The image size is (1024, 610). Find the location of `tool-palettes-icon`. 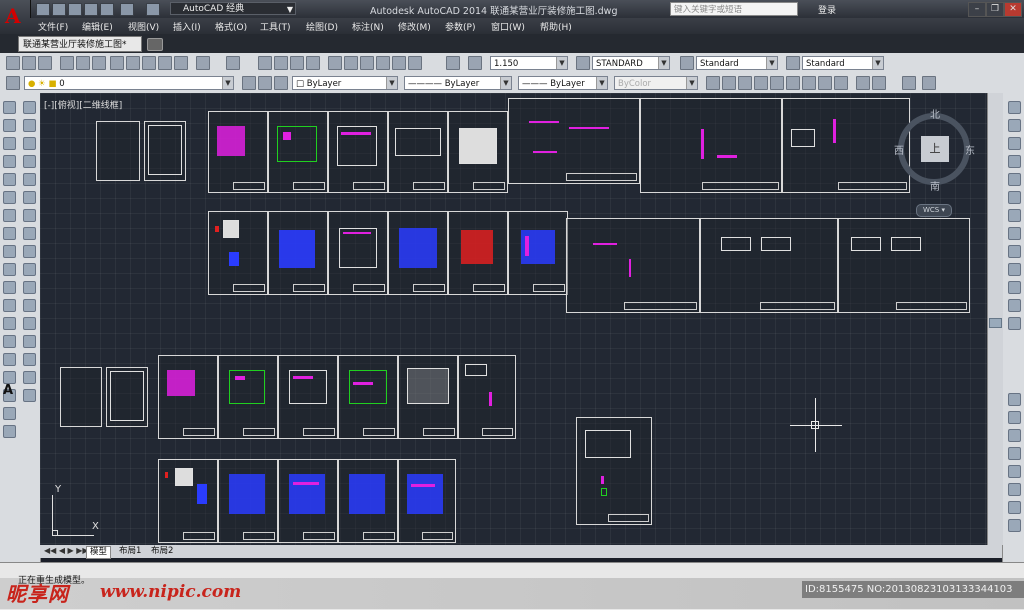

tool-palettes-icon is located at coordinates (367, 63).